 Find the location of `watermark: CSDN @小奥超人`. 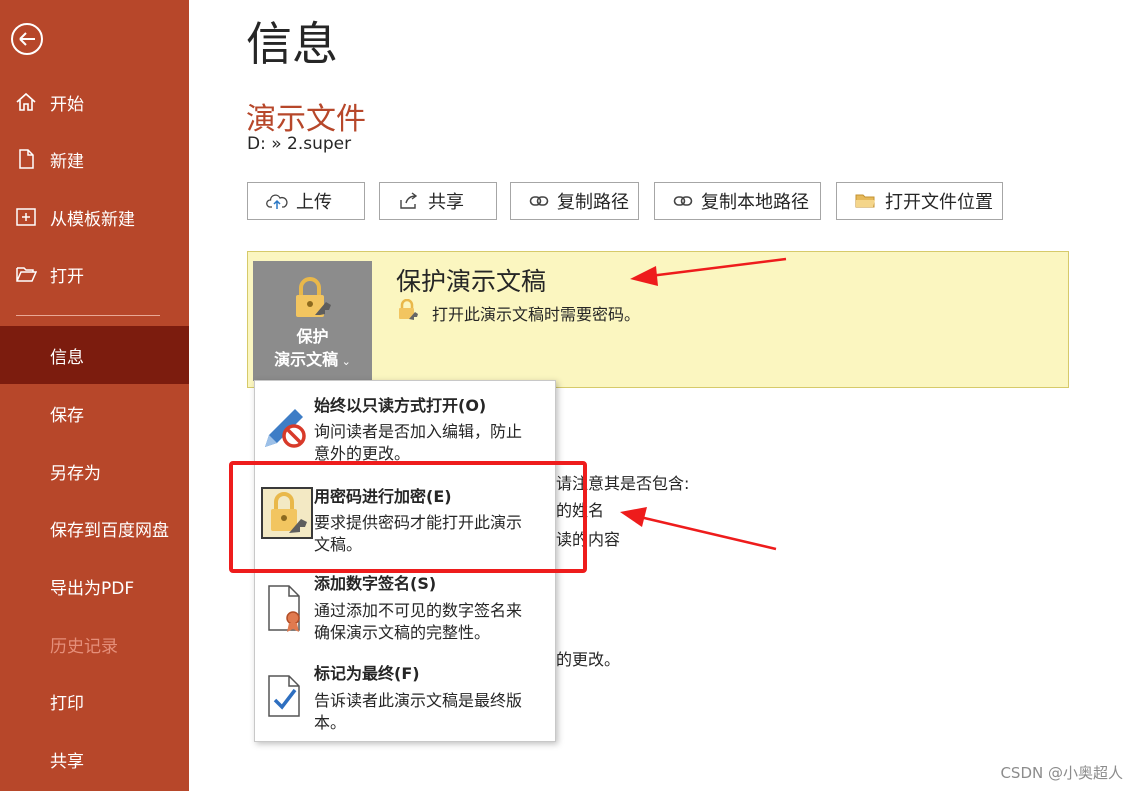

watermark: CSDN @小奥超人 is located at coordinates (1061, 773).